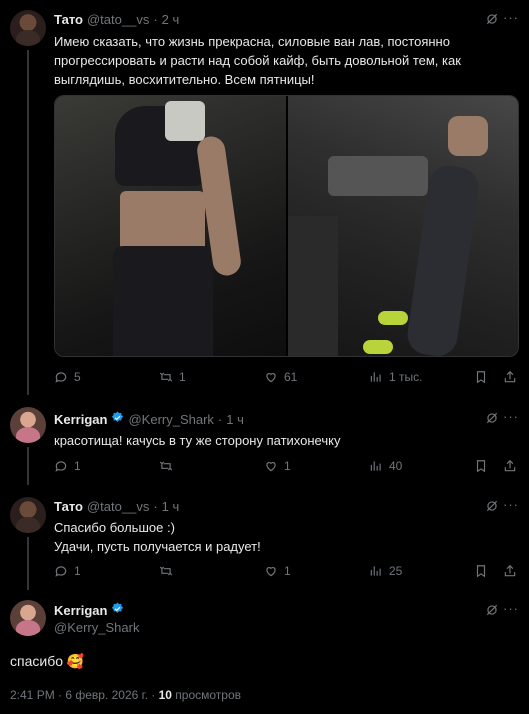 The image size is (529, 714). I want to click on main-tweet-text: спасибо 🥰, so click(47, 661).